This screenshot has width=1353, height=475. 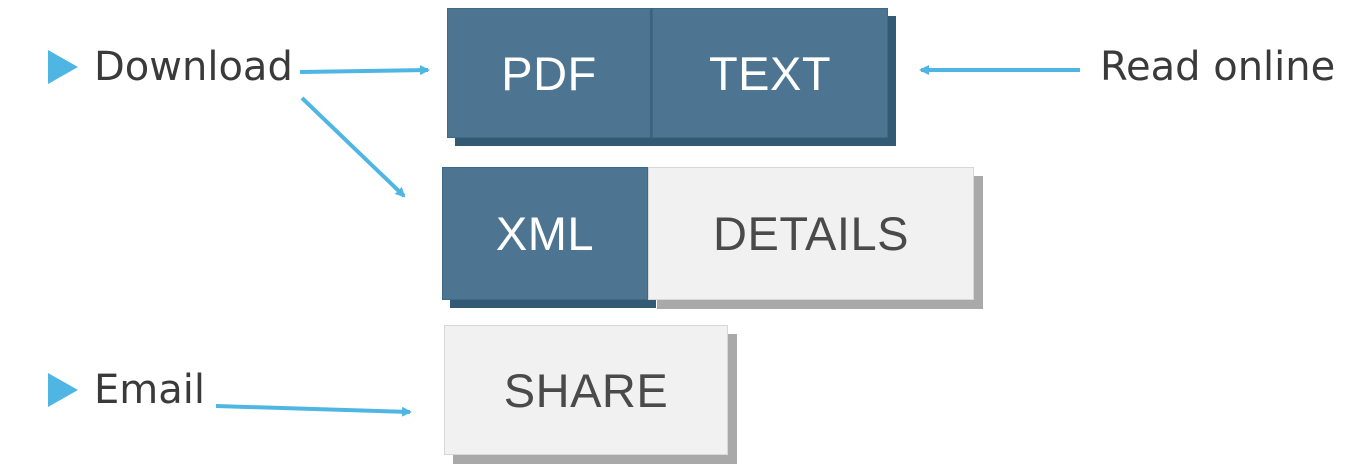 What do you see at coordinates (353, 147) in the screenshot?
I see `download-to-xml-arrow` at bounding box center [353, 147].